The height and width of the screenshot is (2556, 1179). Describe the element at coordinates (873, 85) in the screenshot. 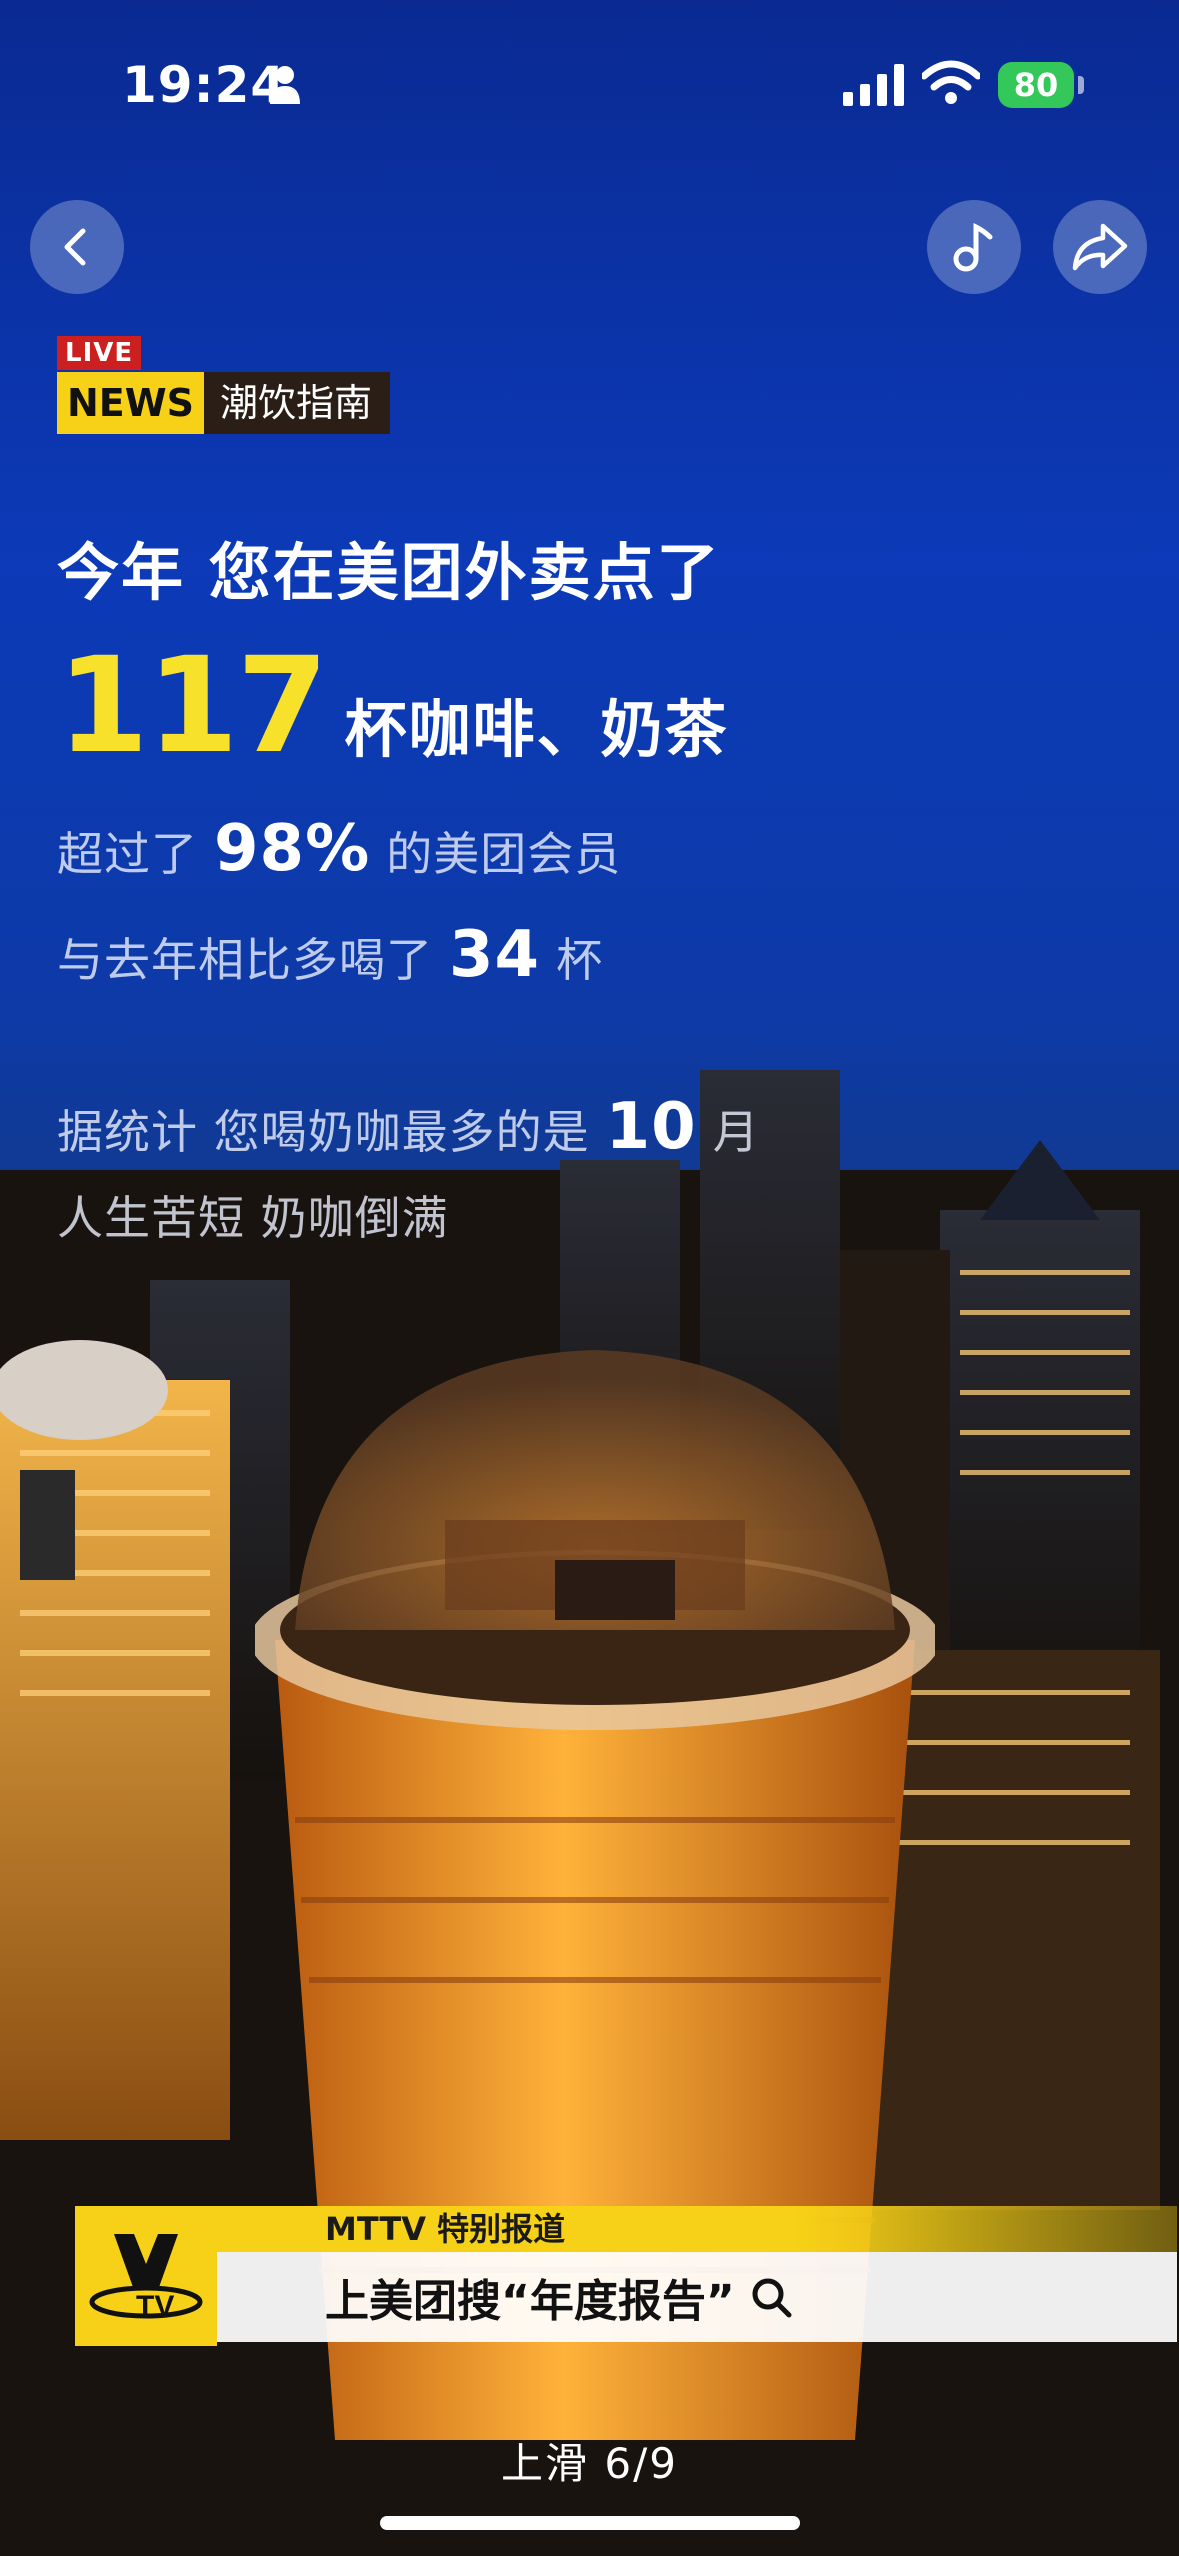

I see `cellular-signal-icon` at that location.